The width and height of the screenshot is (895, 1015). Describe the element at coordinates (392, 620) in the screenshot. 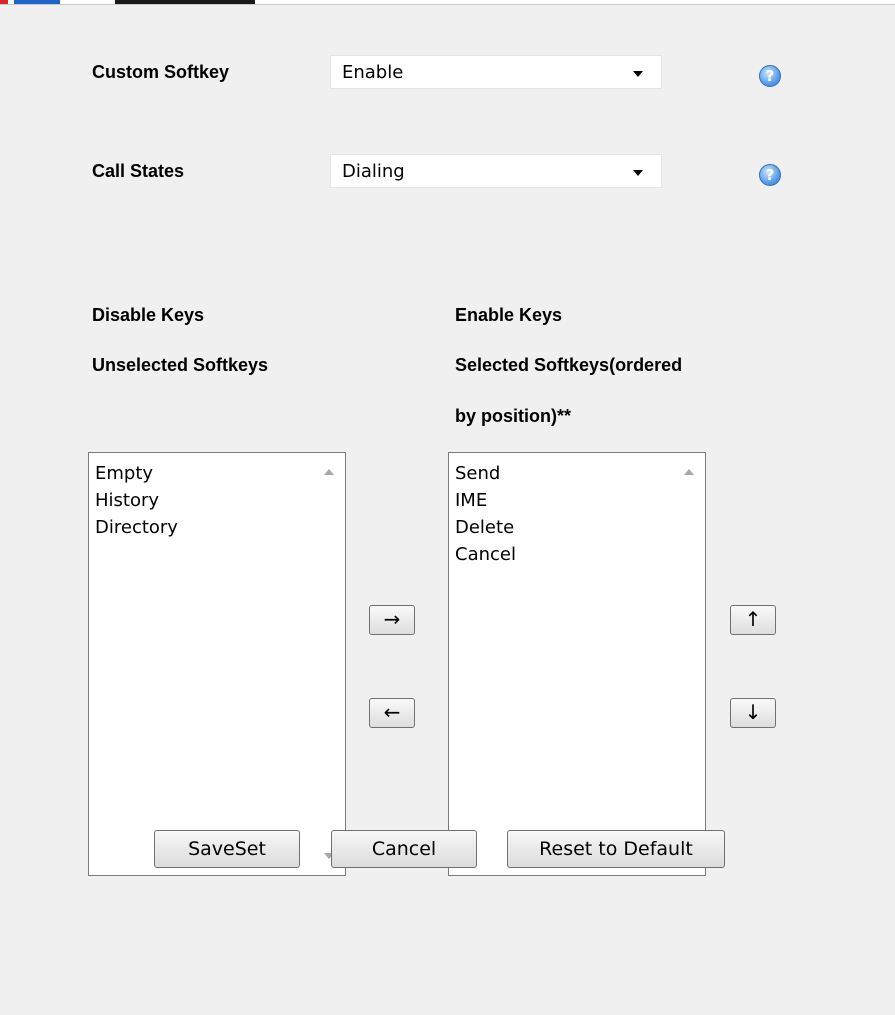

I see `move-right-button: →` at that location.